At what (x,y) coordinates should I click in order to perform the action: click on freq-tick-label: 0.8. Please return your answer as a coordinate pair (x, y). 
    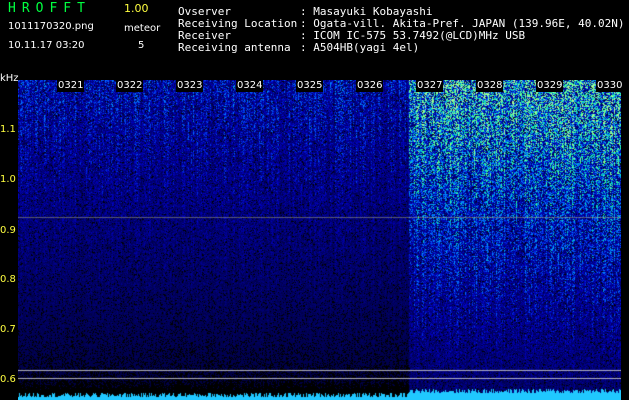
    Looking at the image, I should click on (8, 279).